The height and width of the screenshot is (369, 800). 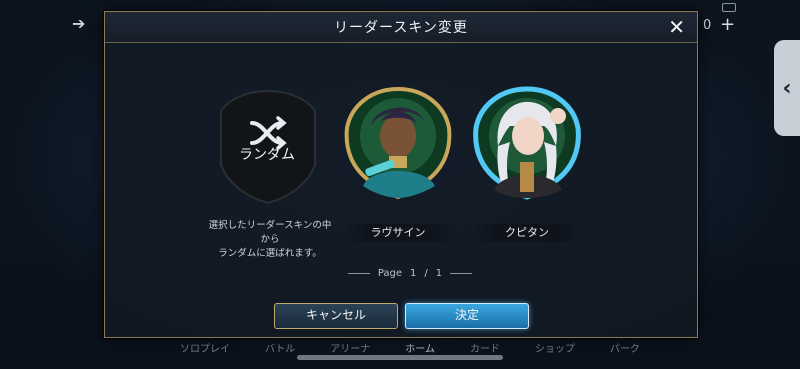 What do you see at coordinates (413, 273) in the screenshot?
I see `pager-current: 1` at bounding box center [413, 273].